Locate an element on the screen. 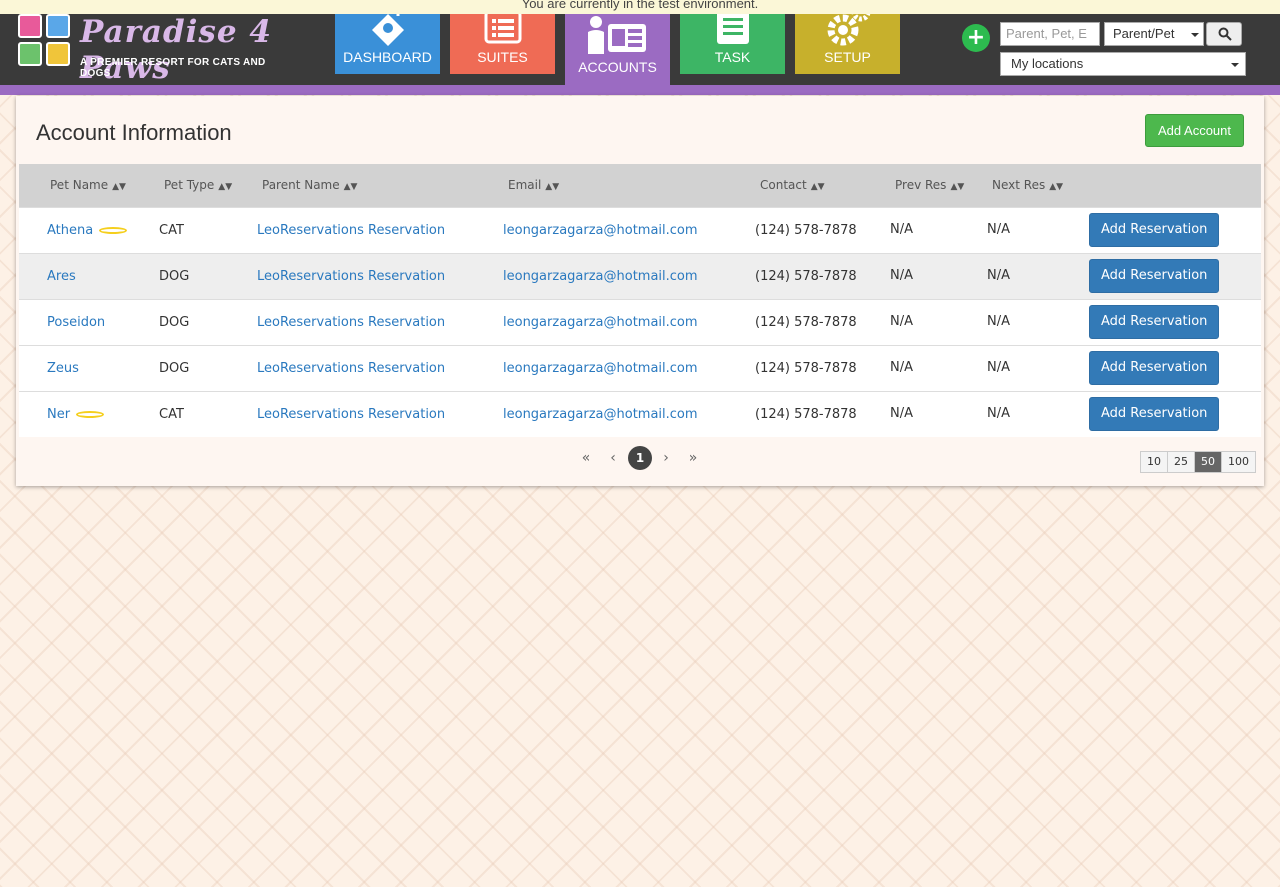 The height and width of the screenshot is (887, 1280). column-header-pet-type: Pet Type ▲▼ is located at coordinates (208, 185).